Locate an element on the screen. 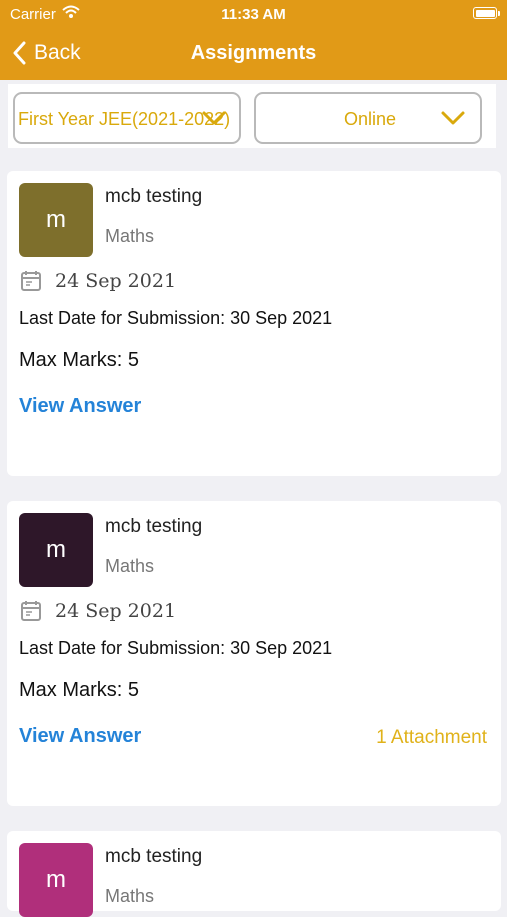 The height and width of the screenshot is (917, 507). navigation-bar: Back Assignments is located at coordinates (253, 53).